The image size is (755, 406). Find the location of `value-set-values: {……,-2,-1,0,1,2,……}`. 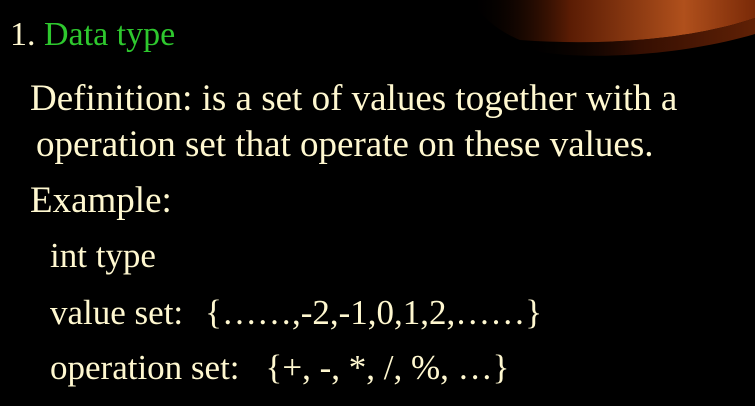

value-set-values: {……,-2,-1,0,1,2,……} is located at coordinates (374, 312).